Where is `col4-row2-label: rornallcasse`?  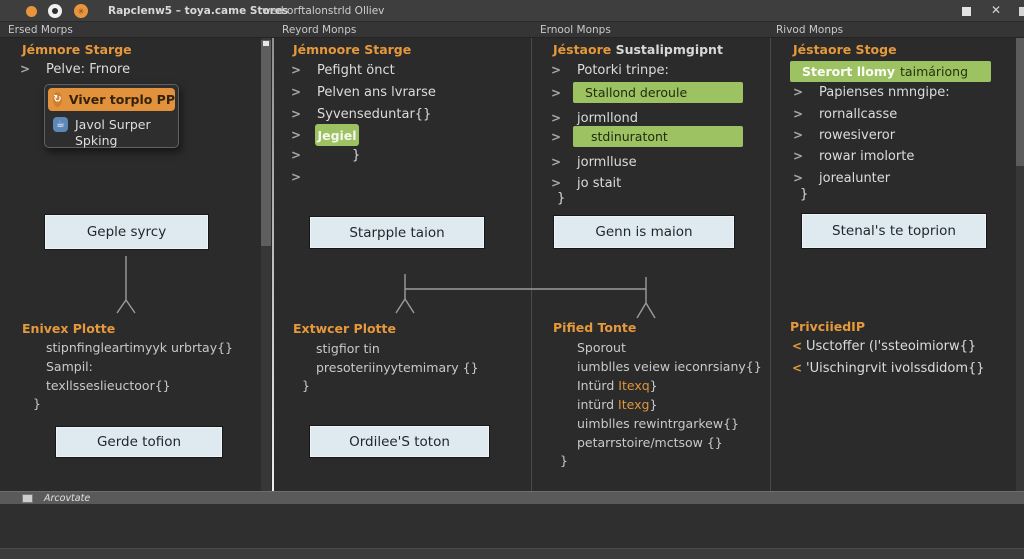
col4-row2-label: rornallcasse is located at coordinates (858, 114).